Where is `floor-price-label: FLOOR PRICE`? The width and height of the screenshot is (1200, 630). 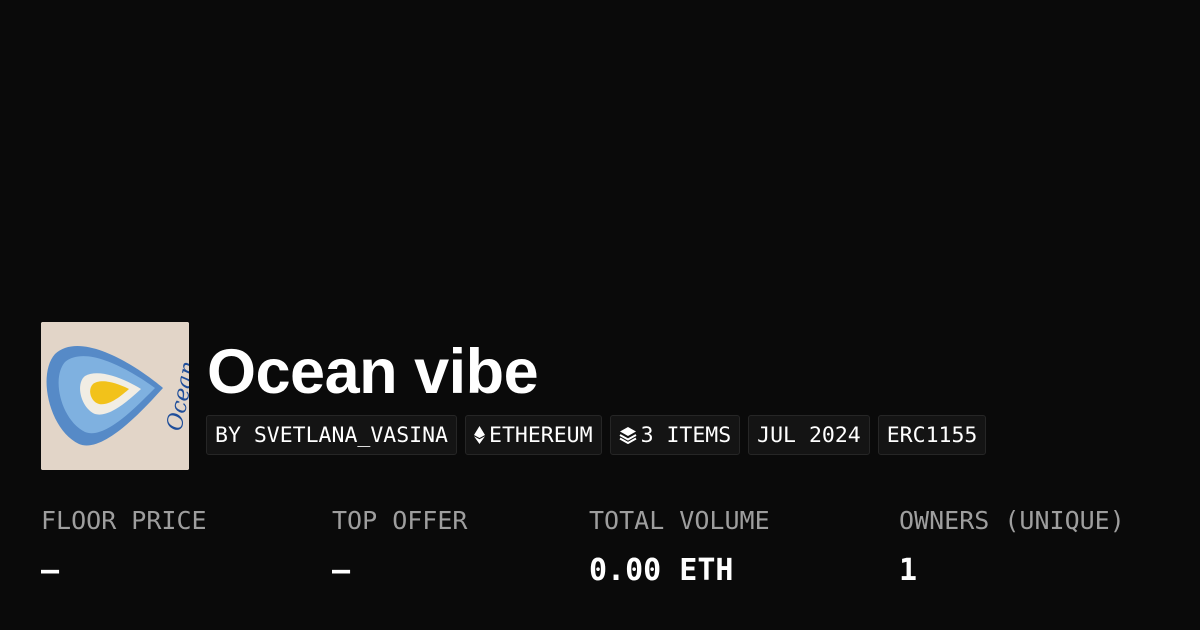 floor-price-label: FLOOR PRICE is located at coordinates (124, 520).